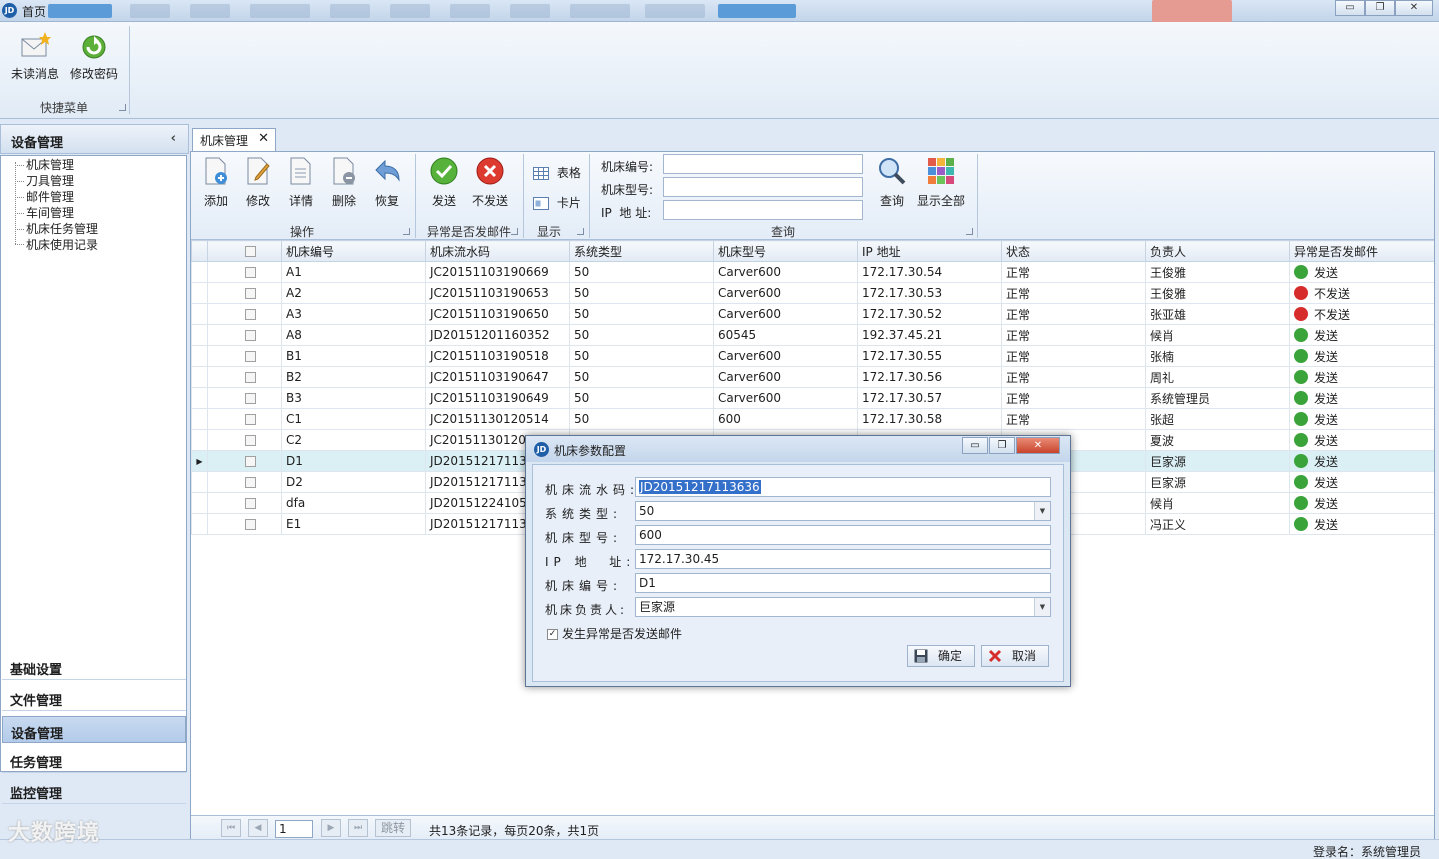 The height and width of the screenshot is (859, 1439). Describe the element at coordinates (1038, 445) in the screenshot. I see `dialog-close-button: ✕` at that location.